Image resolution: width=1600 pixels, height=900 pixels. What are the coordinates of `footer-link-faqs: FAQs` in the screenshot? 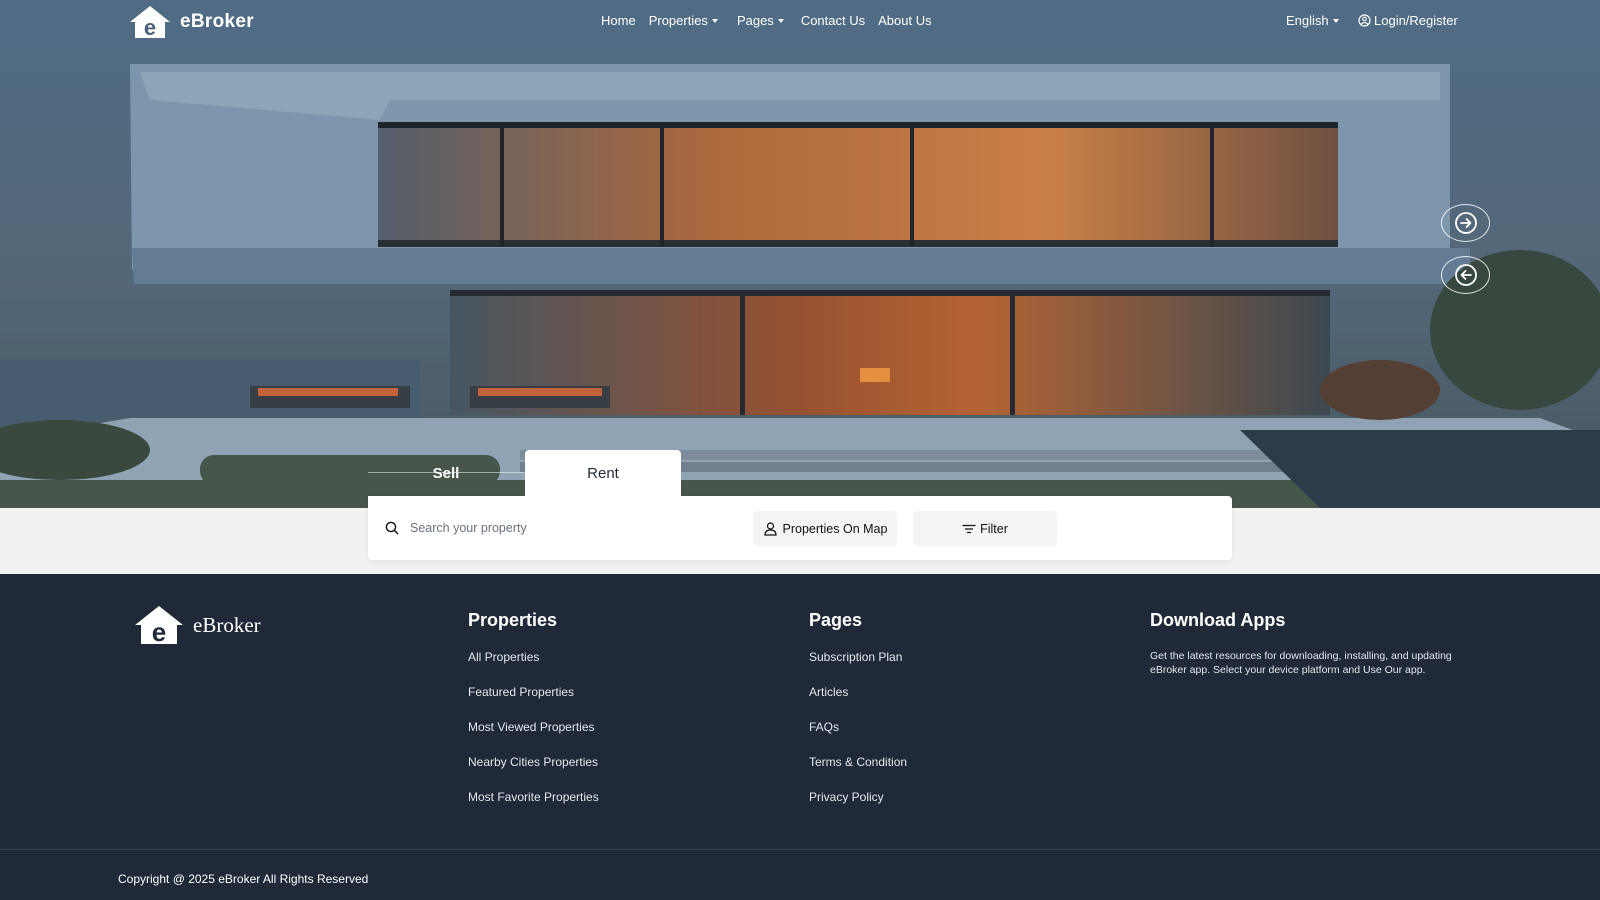 It's located at (858, 737).